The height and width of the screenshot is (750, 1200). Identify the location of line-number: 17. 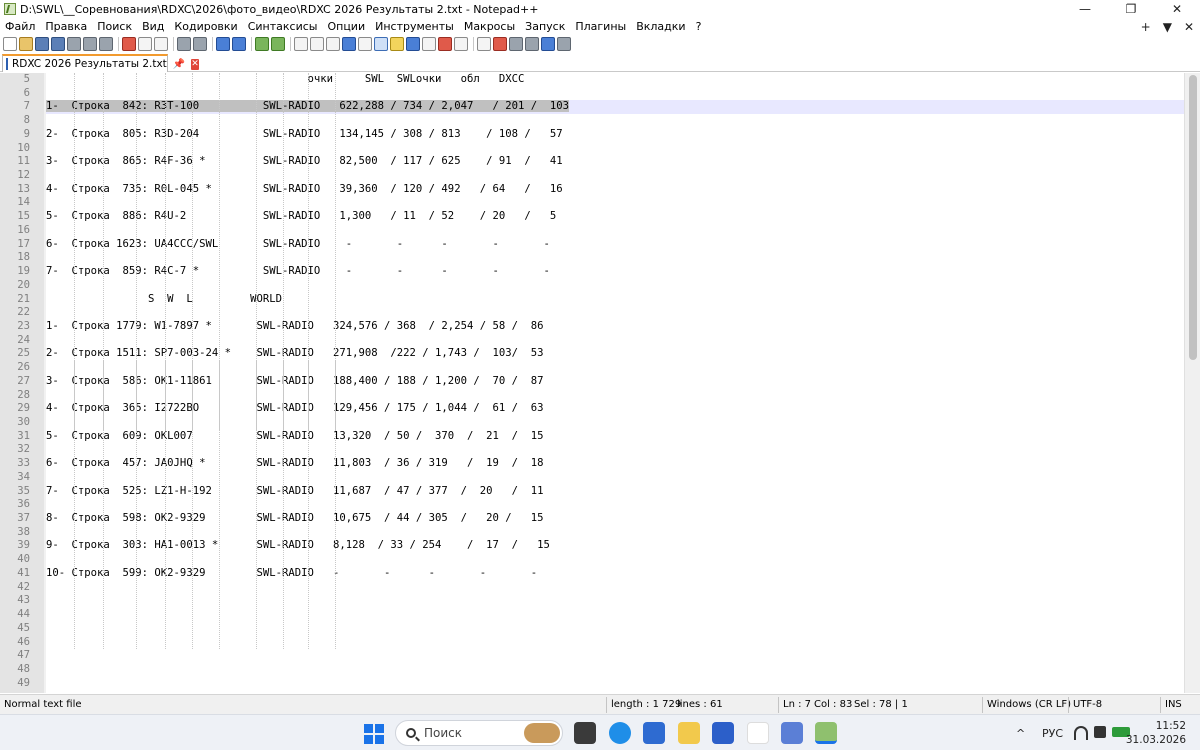
(15, 245).